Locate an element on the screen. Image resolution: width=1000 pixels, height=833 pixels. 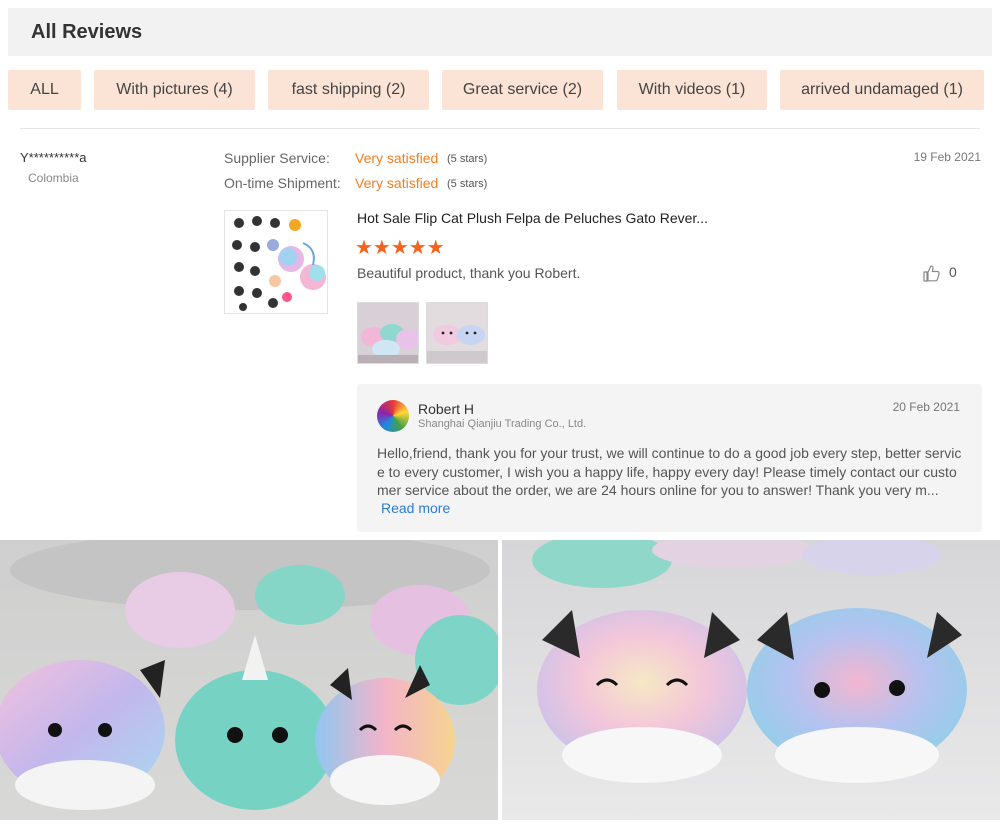
reply-date: 20 Feb 2021 is located at coordinates (926, 407).